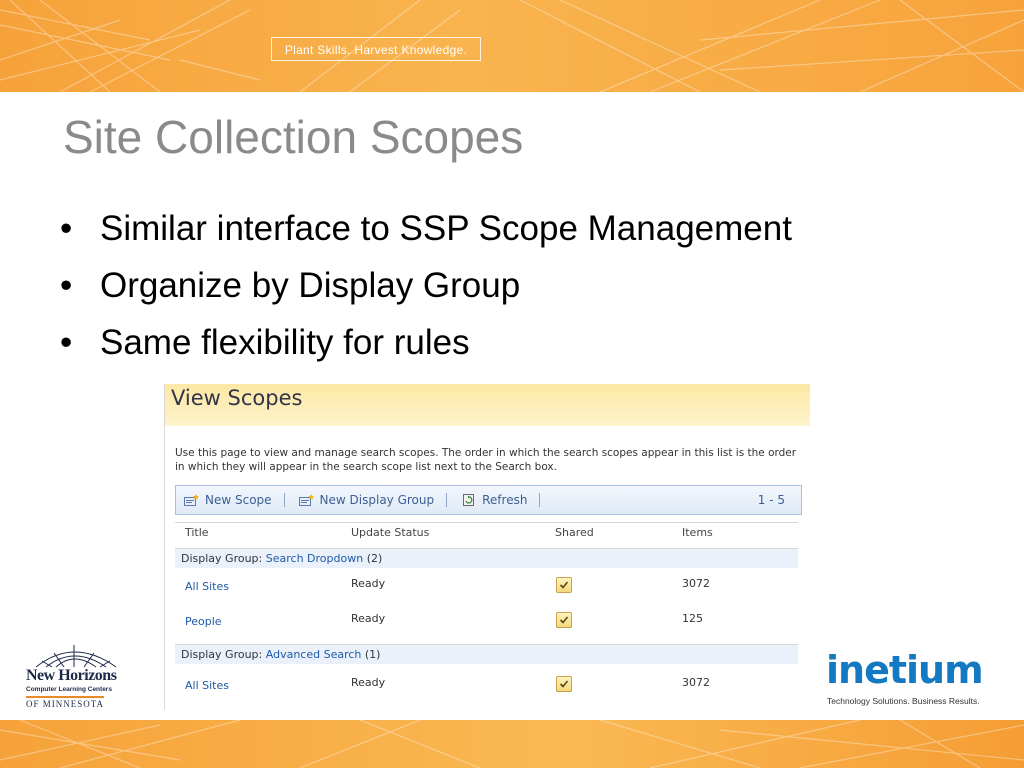 The image size is (1024, 768). What do you see at coordinates (238, 500) in the screenshot?
I see `new-scope-label: New Scope` at bounding box center [238, 500].